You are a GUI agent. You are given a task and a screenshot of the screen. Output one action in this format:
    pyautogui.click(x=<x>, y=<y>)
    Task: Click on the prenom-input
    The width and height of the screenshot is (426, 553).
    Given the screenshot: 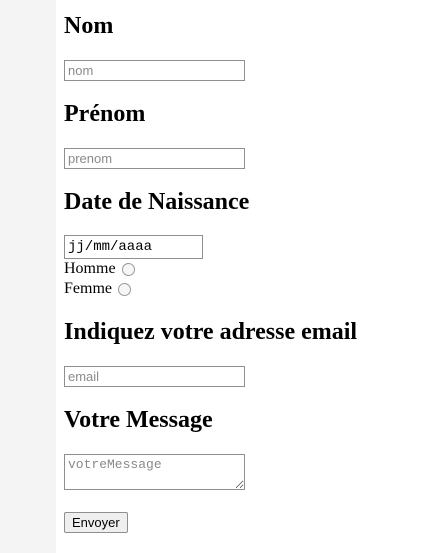 What is the action you would take?
    pyautogui.click(x=154, y=158)
    